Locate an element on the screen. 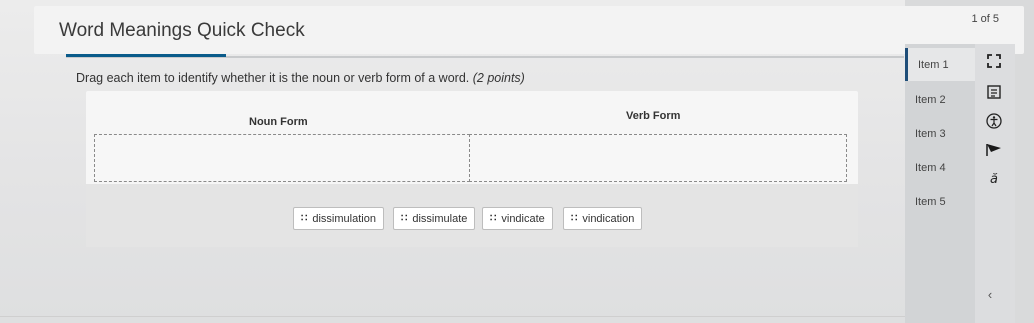  nav-item-3: Item 3 is located at coordinates (940, 133).